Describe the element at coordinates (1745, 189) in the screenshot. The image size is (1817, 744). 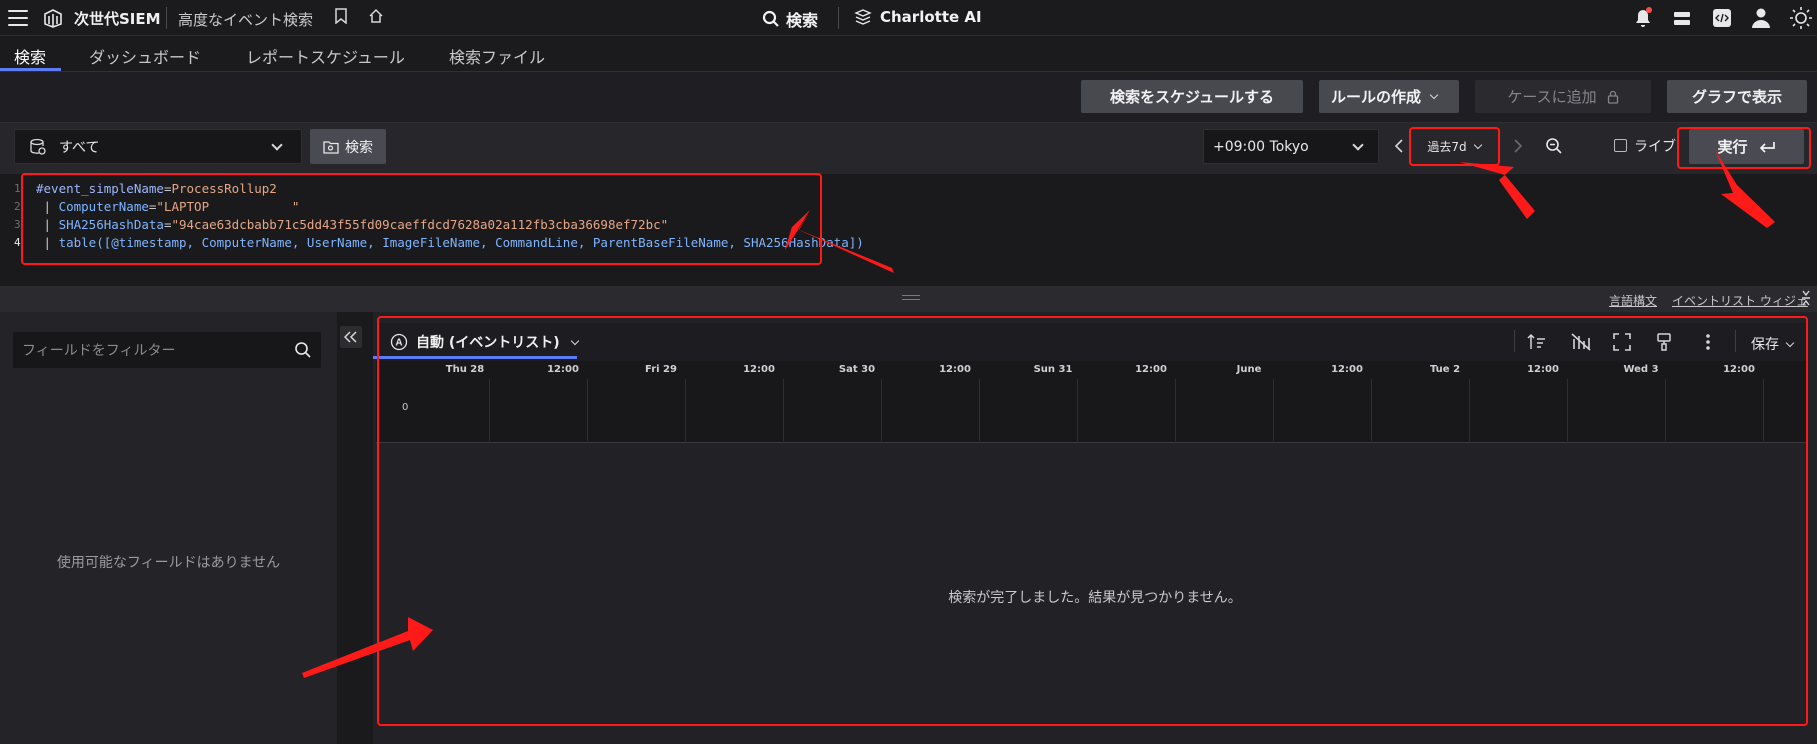
I see `arrow-to-run` at that location.